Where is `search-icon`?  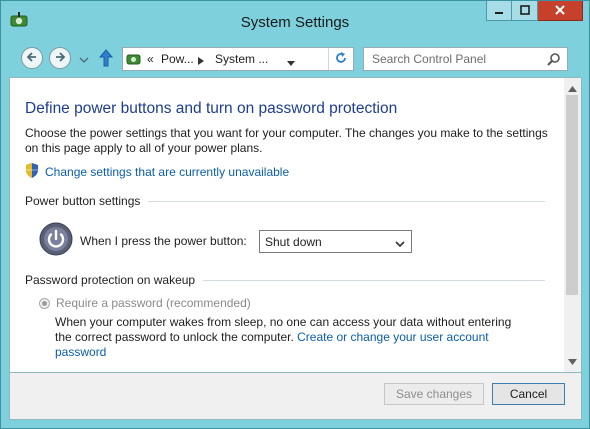
search-icon is located at coordinates (554, 60).